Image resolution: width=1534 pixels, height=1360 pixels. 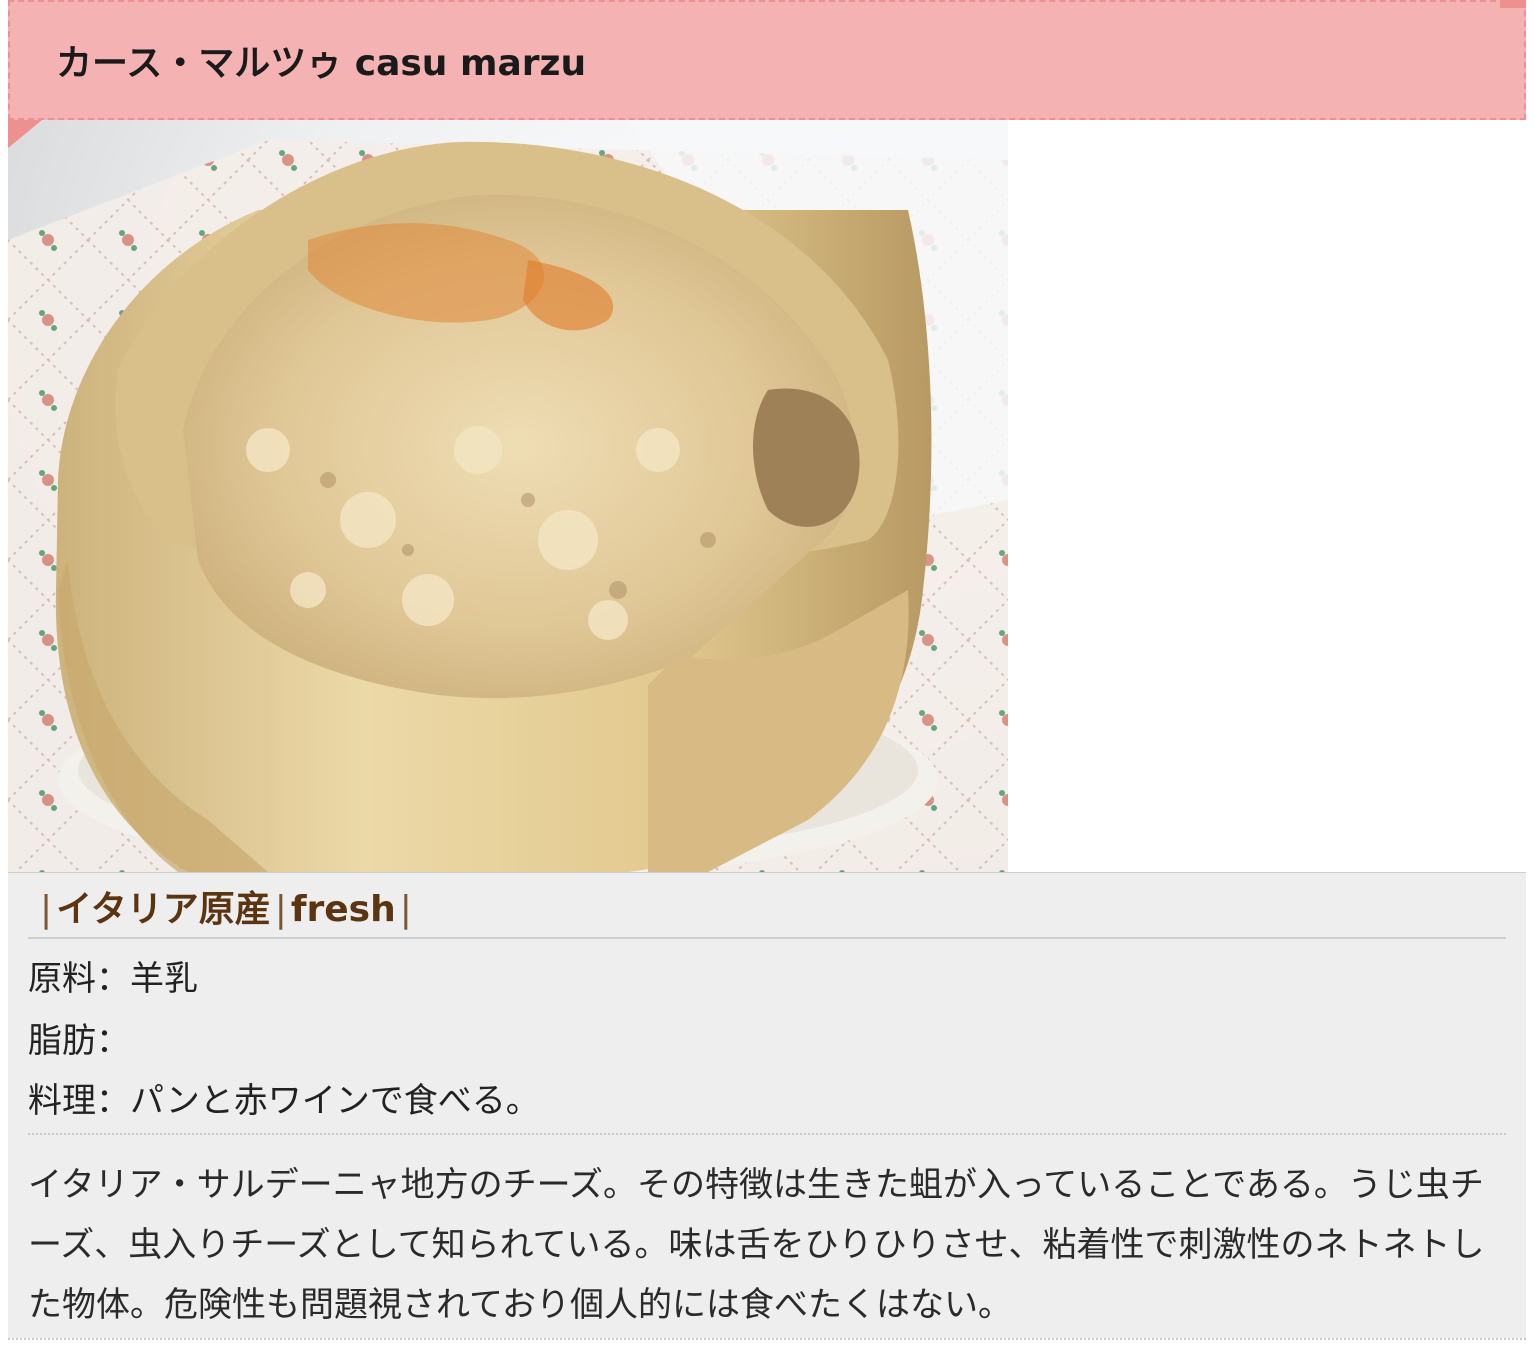 What do you see at coordinates (284, 1101) in the screenshot?
I see `spec-serving: 料理：パンと赤ワインで食べる。` at bounding box center [284, 1101].